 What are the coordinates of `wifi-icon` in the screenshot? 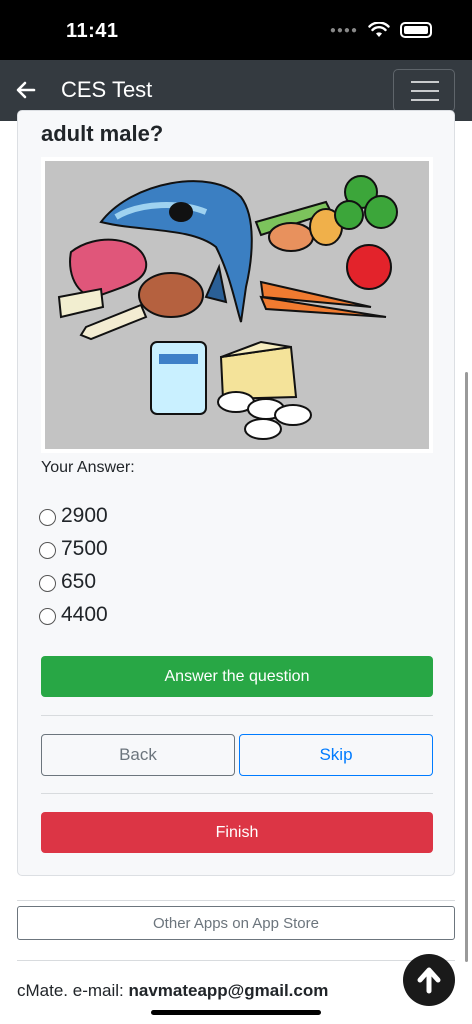 It's located at (379, 29).